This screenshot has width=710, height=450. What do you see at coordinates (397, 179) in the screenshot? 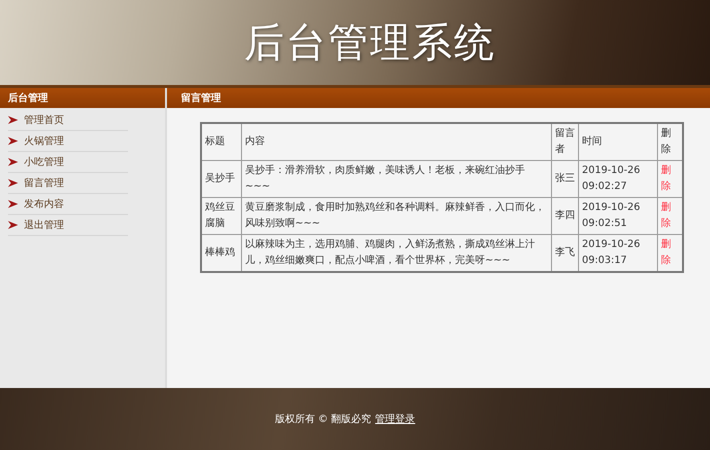
I see `table-cell: 吴抄手：滑养滑软，肉质鲜嫩，美味诱人！老板，来碗红油抄手~~~` at bounding box center [397, 179].